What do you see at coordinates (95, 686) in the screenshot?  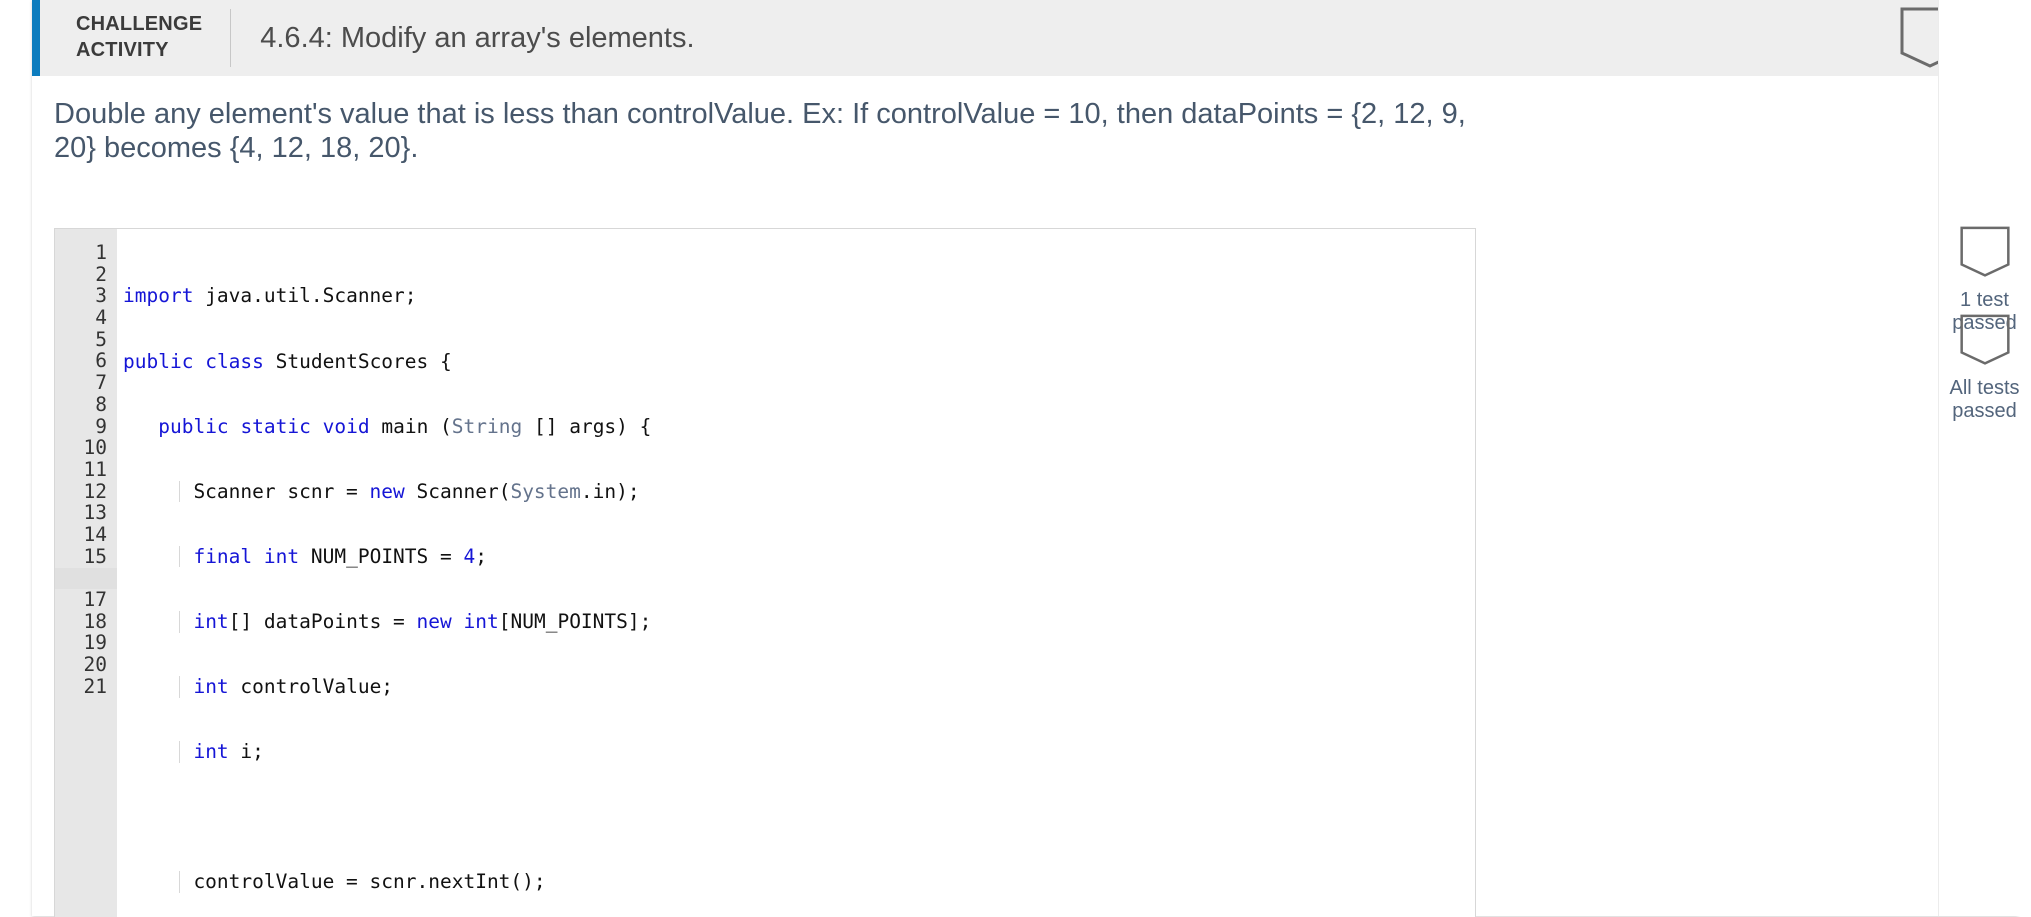 I see `line-number: 21` at bounding box center [95, 686].